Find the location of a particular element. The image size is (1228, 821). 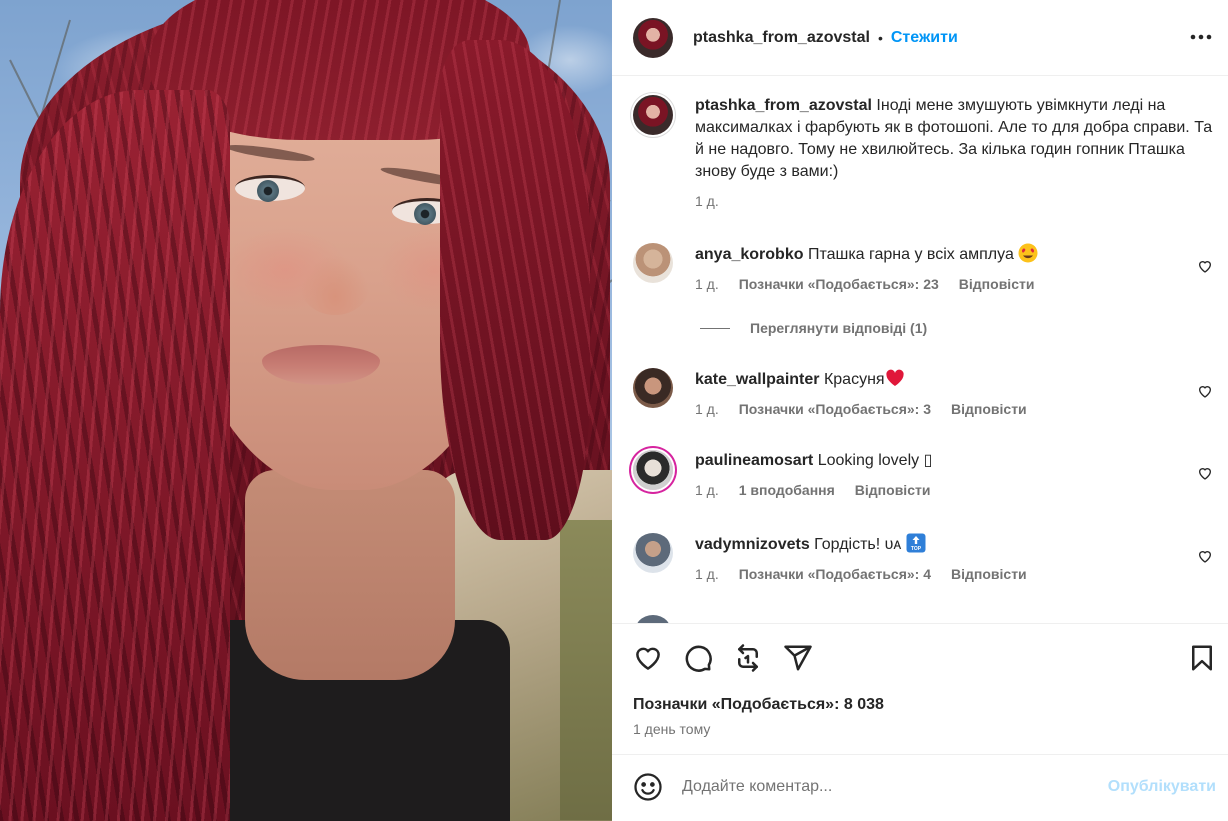

bookmark-icon is located at coordinates (1202, 658).